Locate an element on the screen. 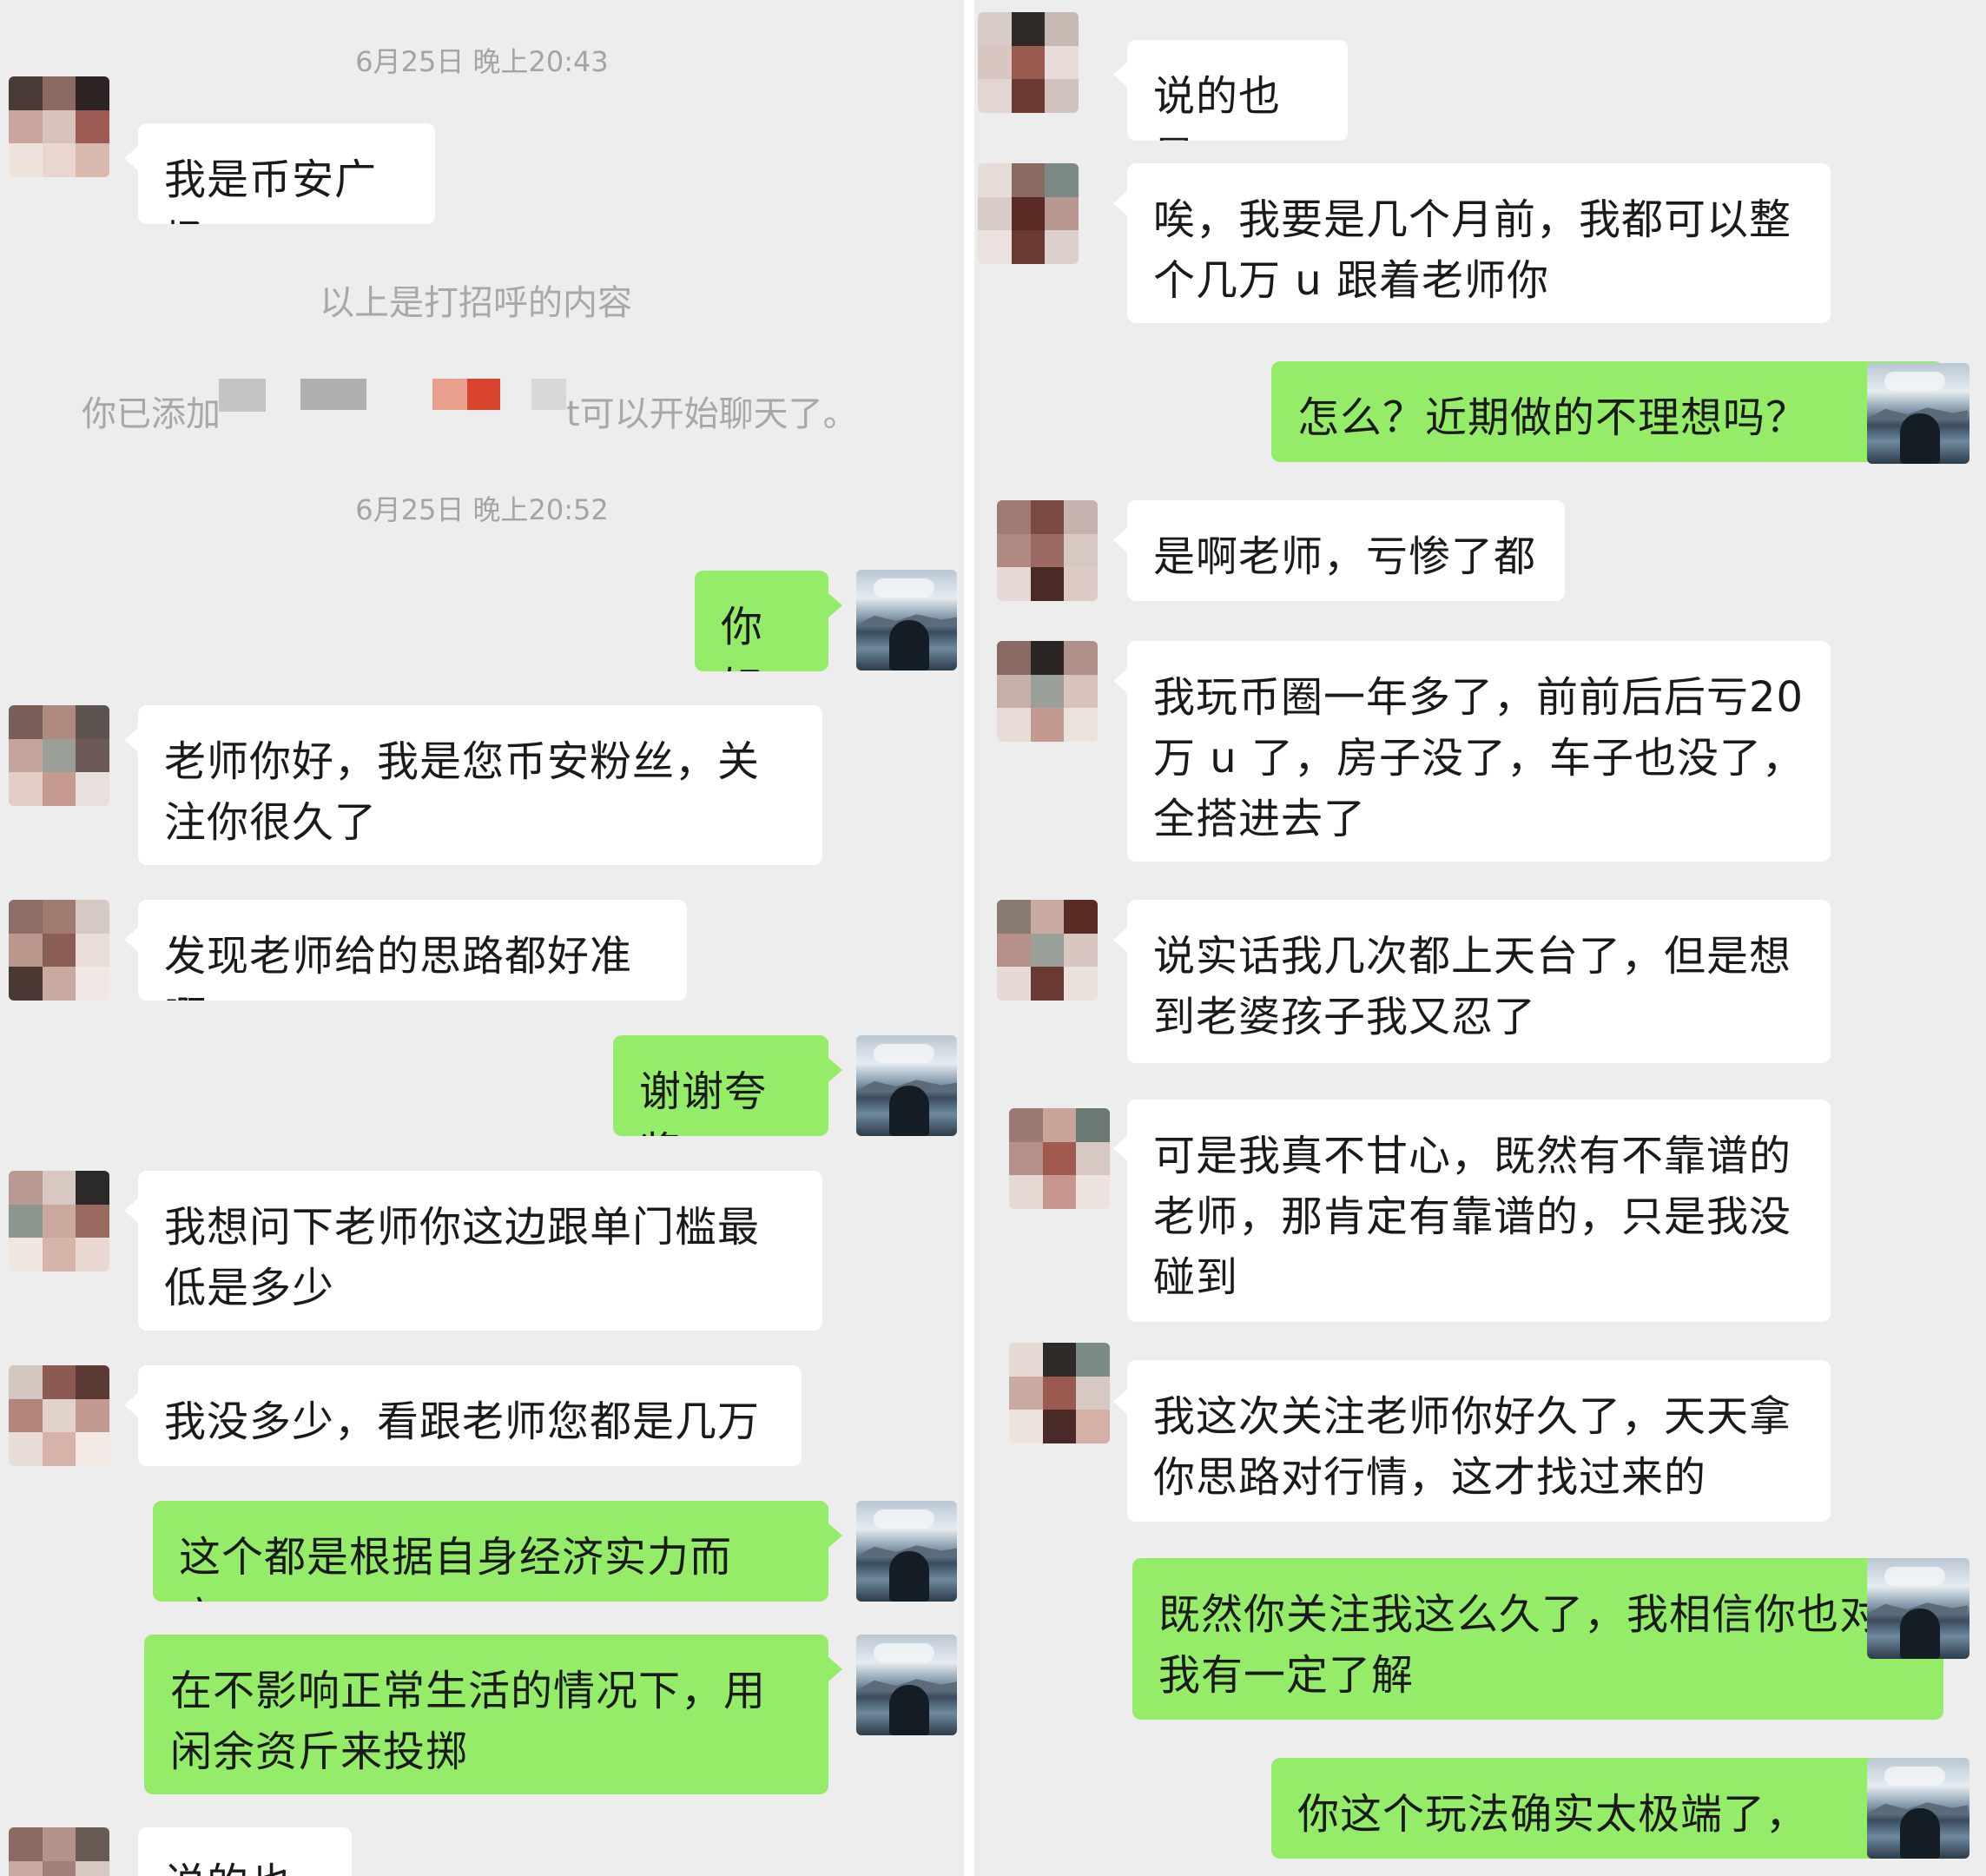 This screenshot has width=1986, height=1876. message-text: 我这次关注老师你好久了，天天拿你思路对行情，这才找过来的 is located at coordinates (1472, 1447).